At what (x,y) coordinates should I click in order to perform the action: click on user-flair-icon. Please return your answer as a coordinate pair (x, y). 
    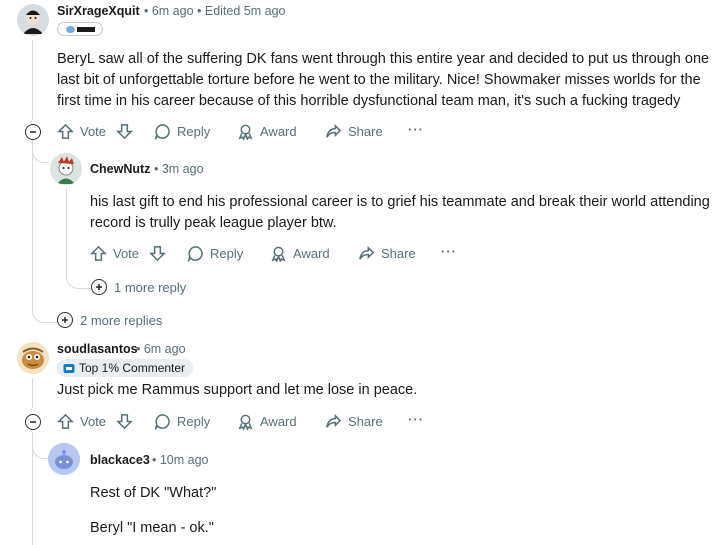
    Looking at the image, I should click on (80, 29).